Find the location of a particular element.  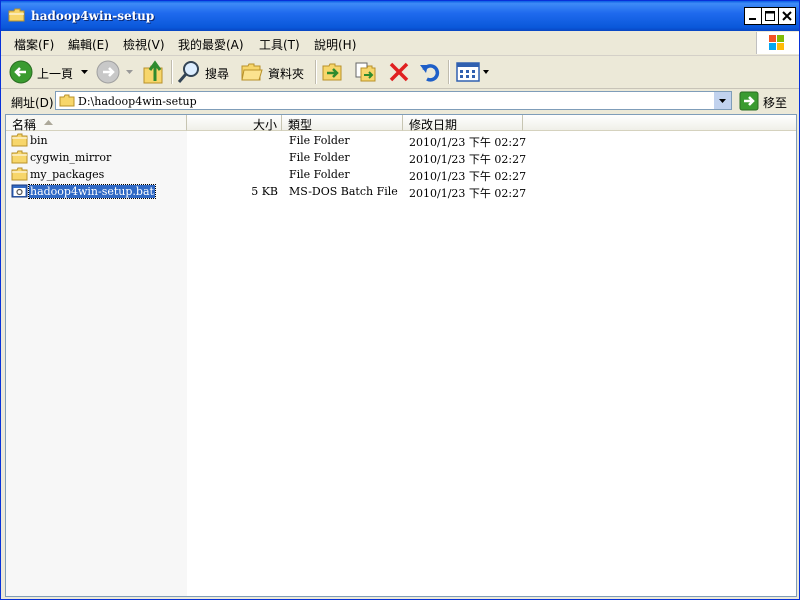

windows-flag-icon is located at coordinates (776, 42).